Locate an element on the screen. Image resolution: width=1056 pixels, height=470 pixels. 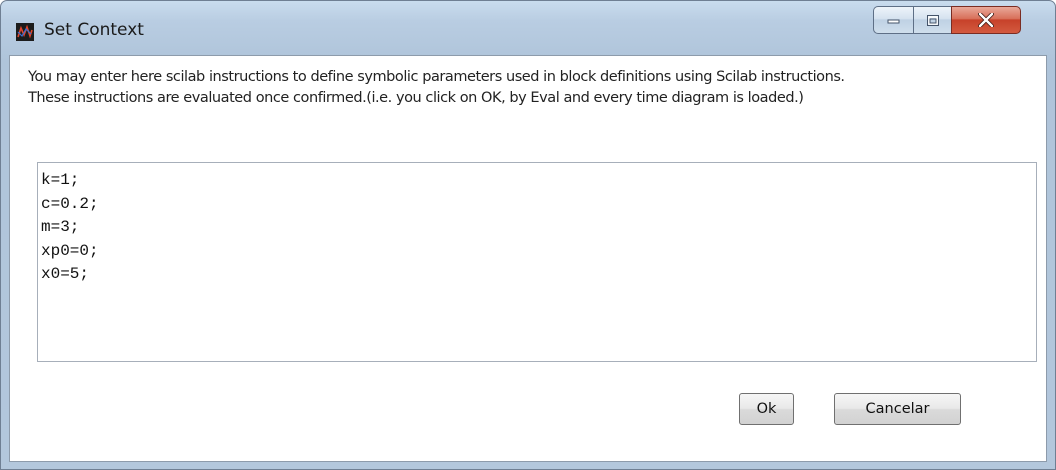
context-line: c=0.2; is located at coordinates (70, 203).